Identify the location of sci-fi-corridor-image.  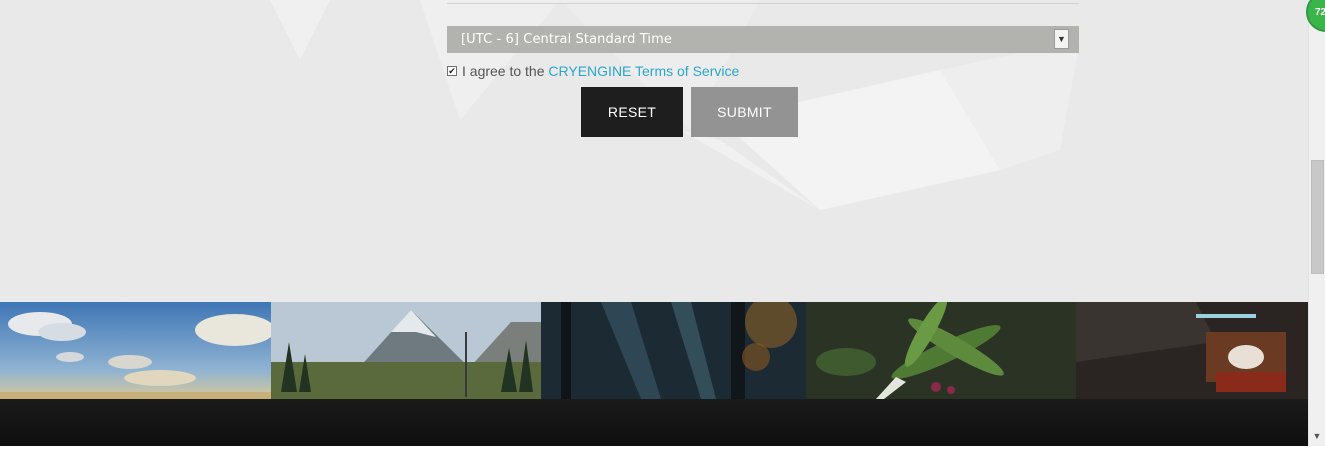
(1192, 350).